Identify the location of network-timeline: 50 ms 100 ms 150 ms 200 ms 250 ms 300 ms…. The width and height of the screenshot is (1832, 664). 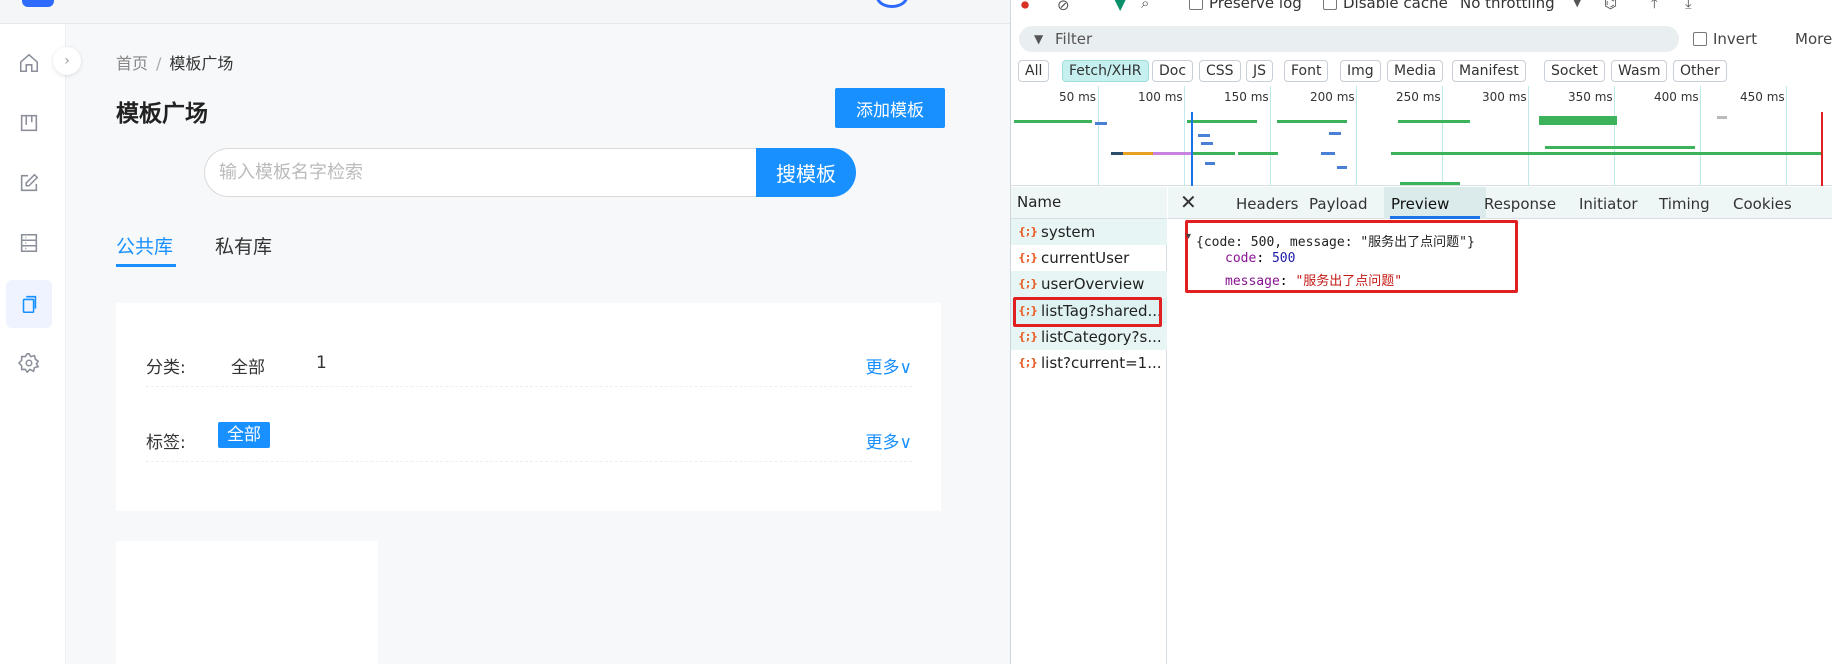
(1421, 136).